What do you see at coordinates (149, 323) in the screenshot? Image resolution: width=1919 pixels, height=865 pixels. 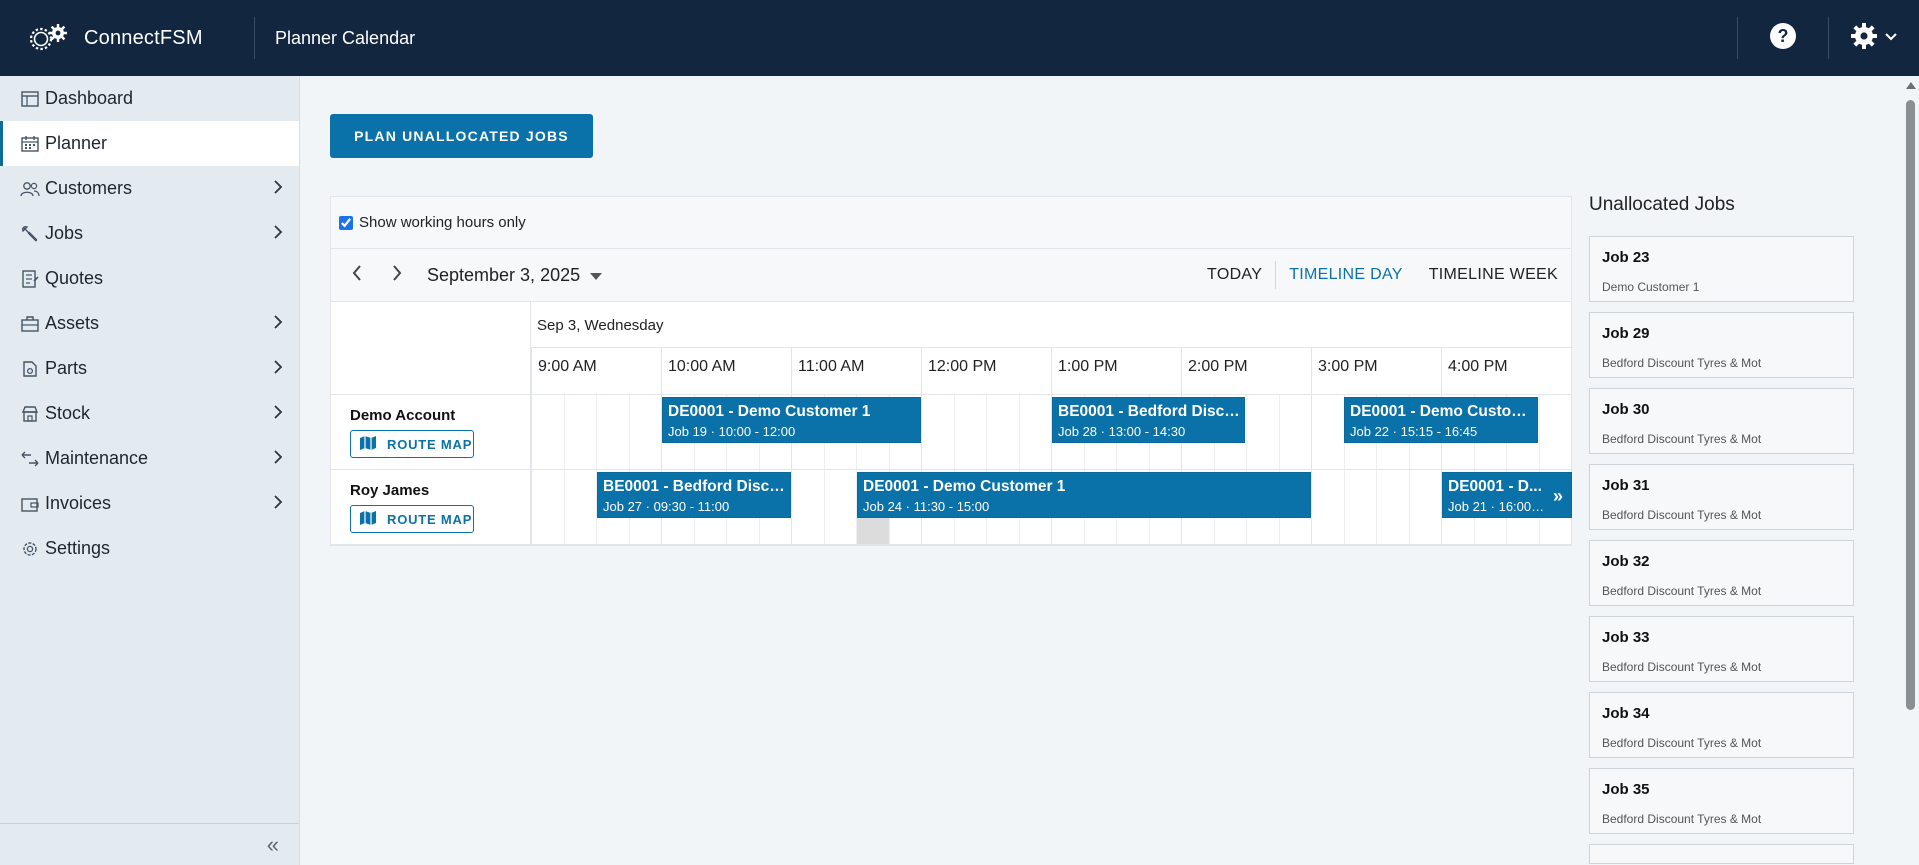 I see `sidebar-item-assets: Assets` at bounding box center [149, 323].